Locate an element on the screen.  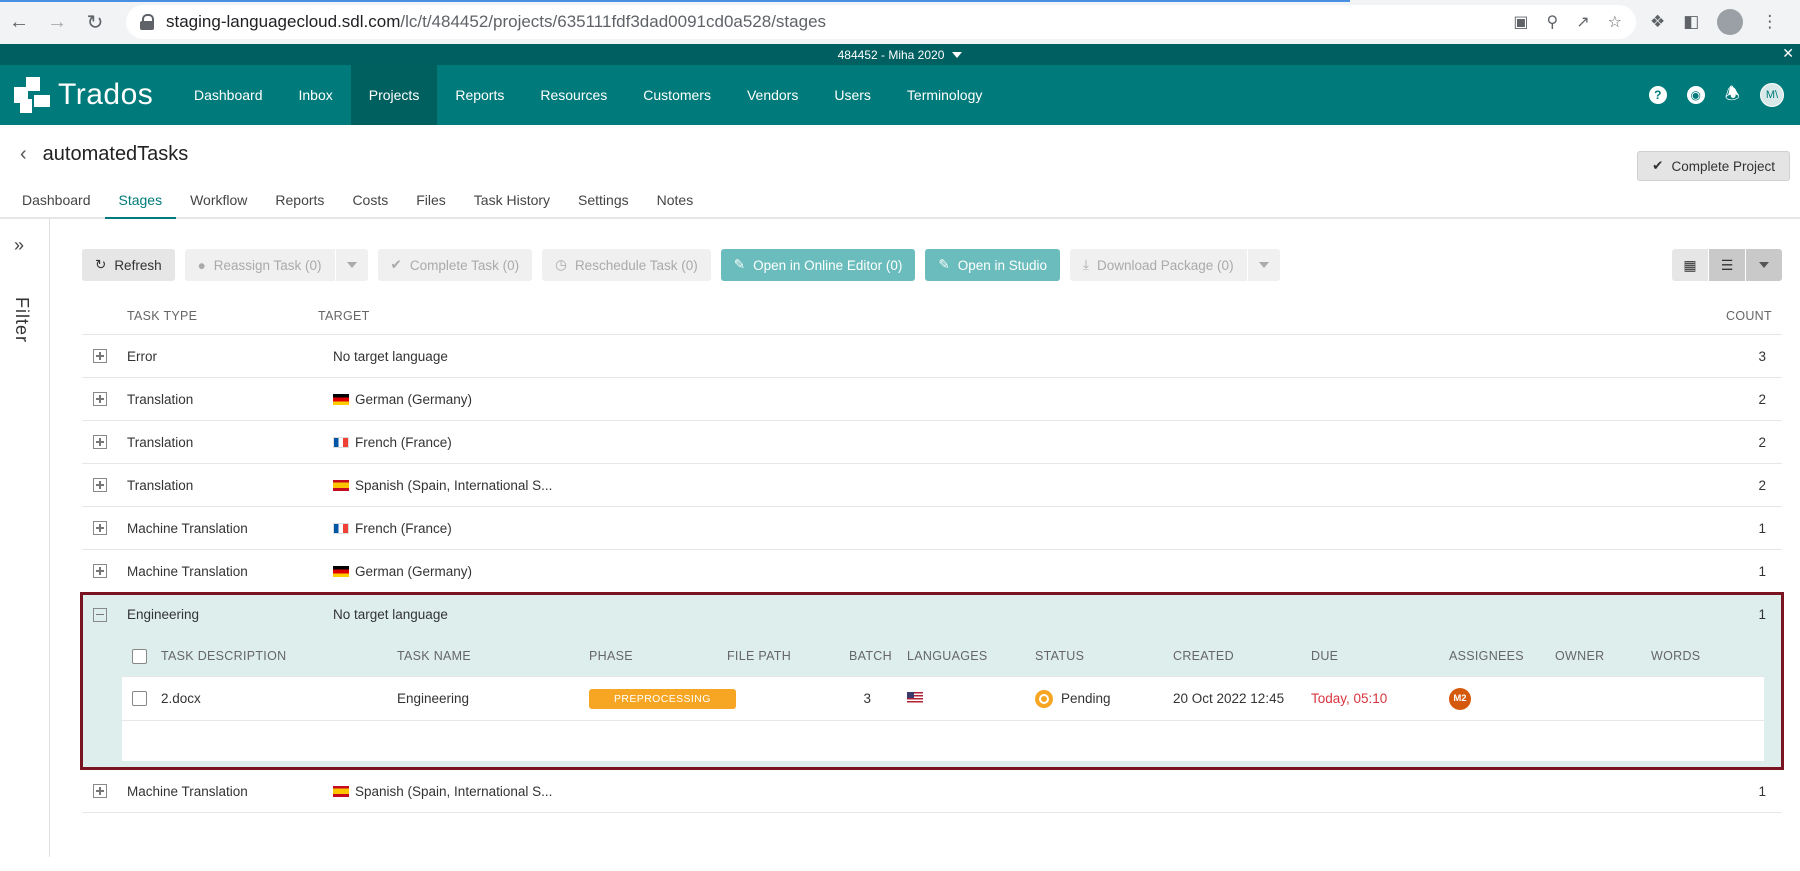
header-batch: BATCH is located at coordinates (870, 656).